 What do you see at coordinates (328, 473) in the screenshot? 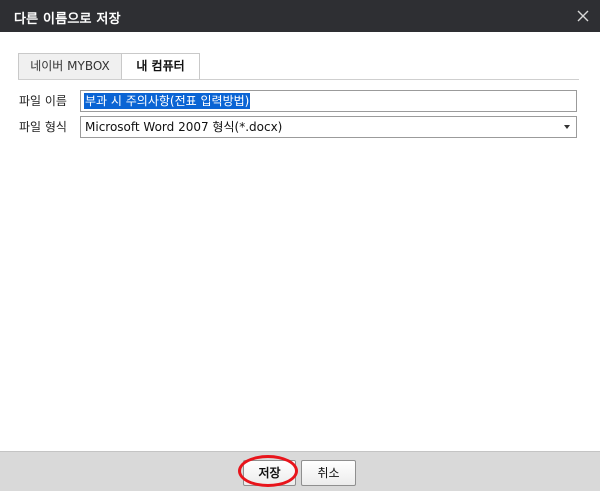
I see `cancel-button: 취소` at bounding box center [328, 473].